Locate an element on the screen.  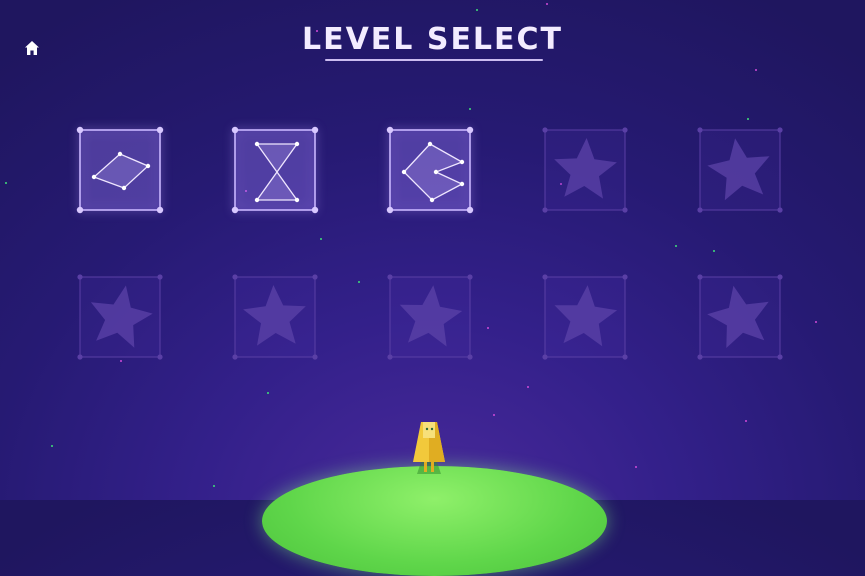
level-tile-7: 7 is located at coordinates (275, 317).